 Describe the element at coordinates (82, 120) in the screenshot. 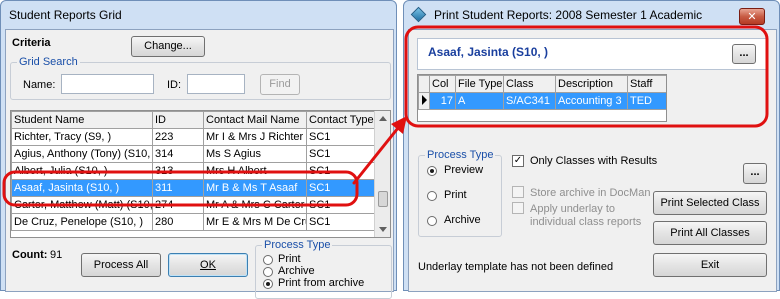

I see `col-student-name: Student Name` at that location.